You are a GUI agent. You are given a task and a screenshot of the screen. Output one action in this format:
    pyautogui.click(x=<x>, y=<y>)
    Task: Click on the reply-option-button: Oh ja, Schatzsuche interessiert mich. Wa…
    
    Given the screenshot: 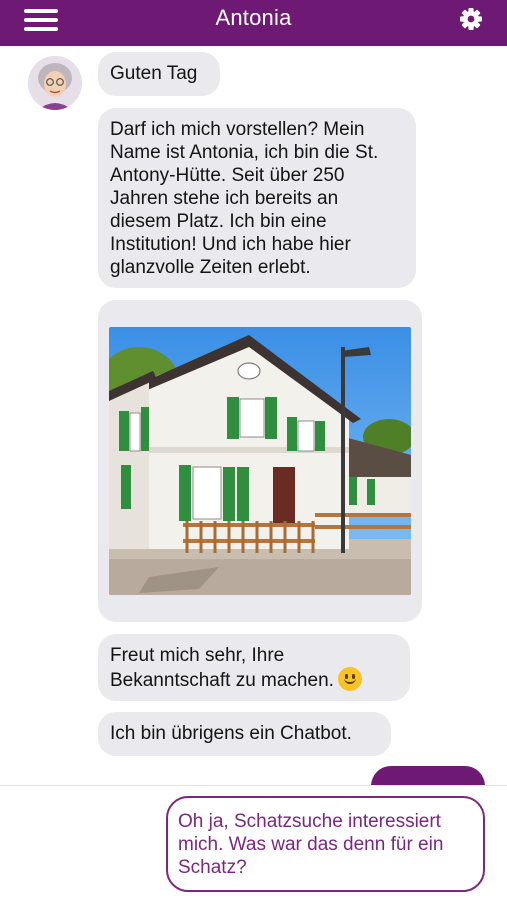 What is the action you would take?
    pyautogui.click(x=325, y=844)
    